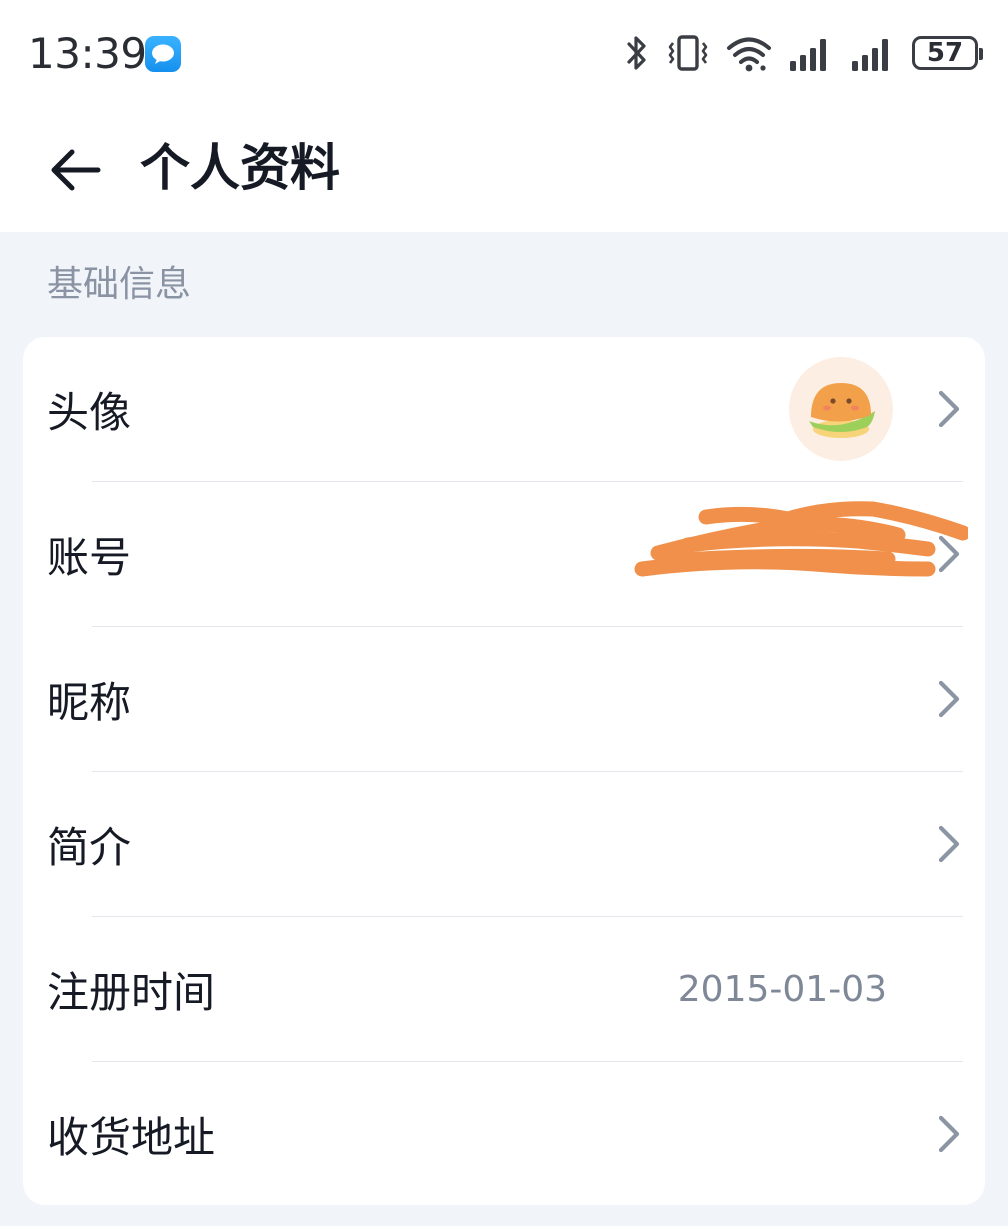 The width and height of the screenshot is (1008, 1226). Describe the element at coordinates (504, 52) in the screenshot. I see `status-bar: 13:39 57` at that location.